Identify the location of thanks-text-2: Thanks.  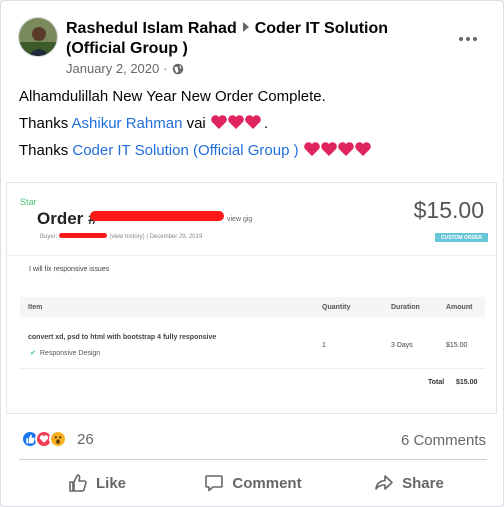
(46, 150).